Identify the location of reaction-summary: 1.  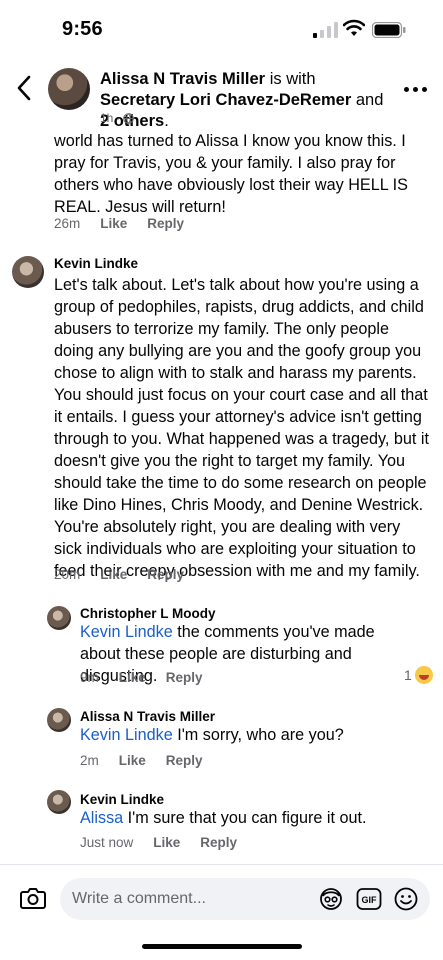
(418, 675).